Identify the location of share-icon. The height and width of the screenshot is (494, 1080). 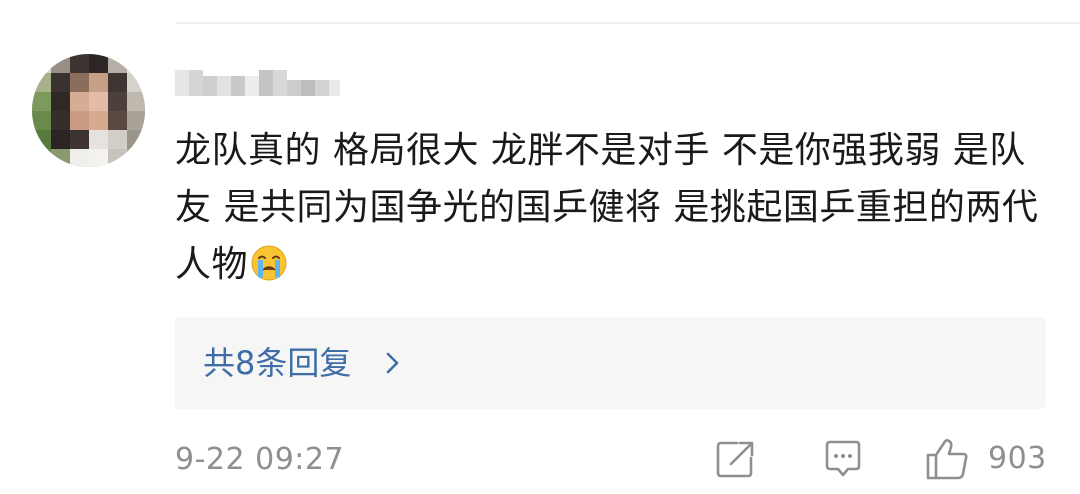
(735, 463).